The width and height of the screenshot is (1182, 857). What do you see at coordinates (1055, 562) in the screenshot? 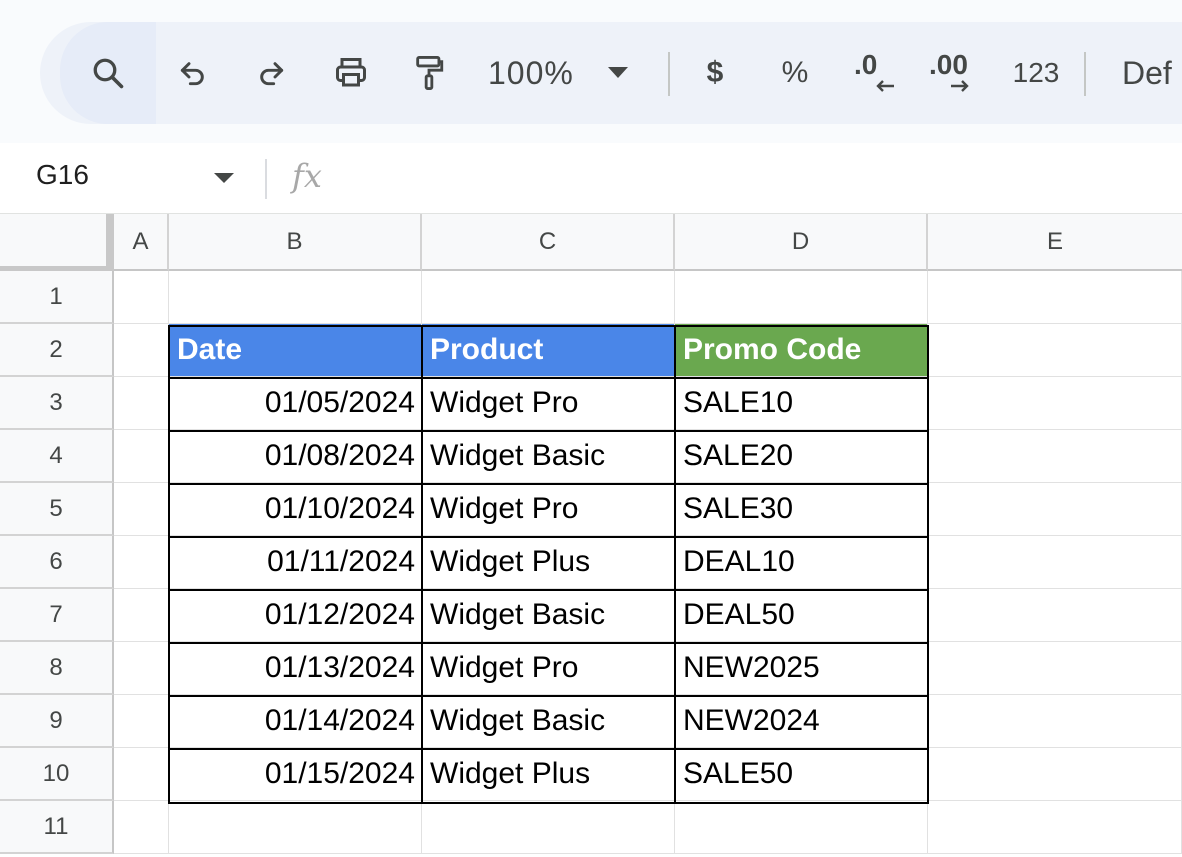
I see `cell-e6` at bounding box center [1055, 562].